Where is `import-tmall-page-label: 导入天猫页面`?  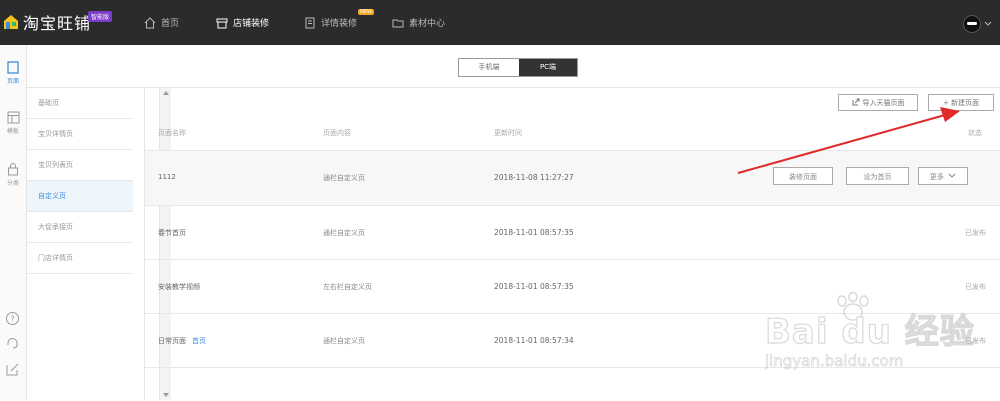 import-tmall-page-label: 导入天猫页面 is located at coordinates (883, 103).